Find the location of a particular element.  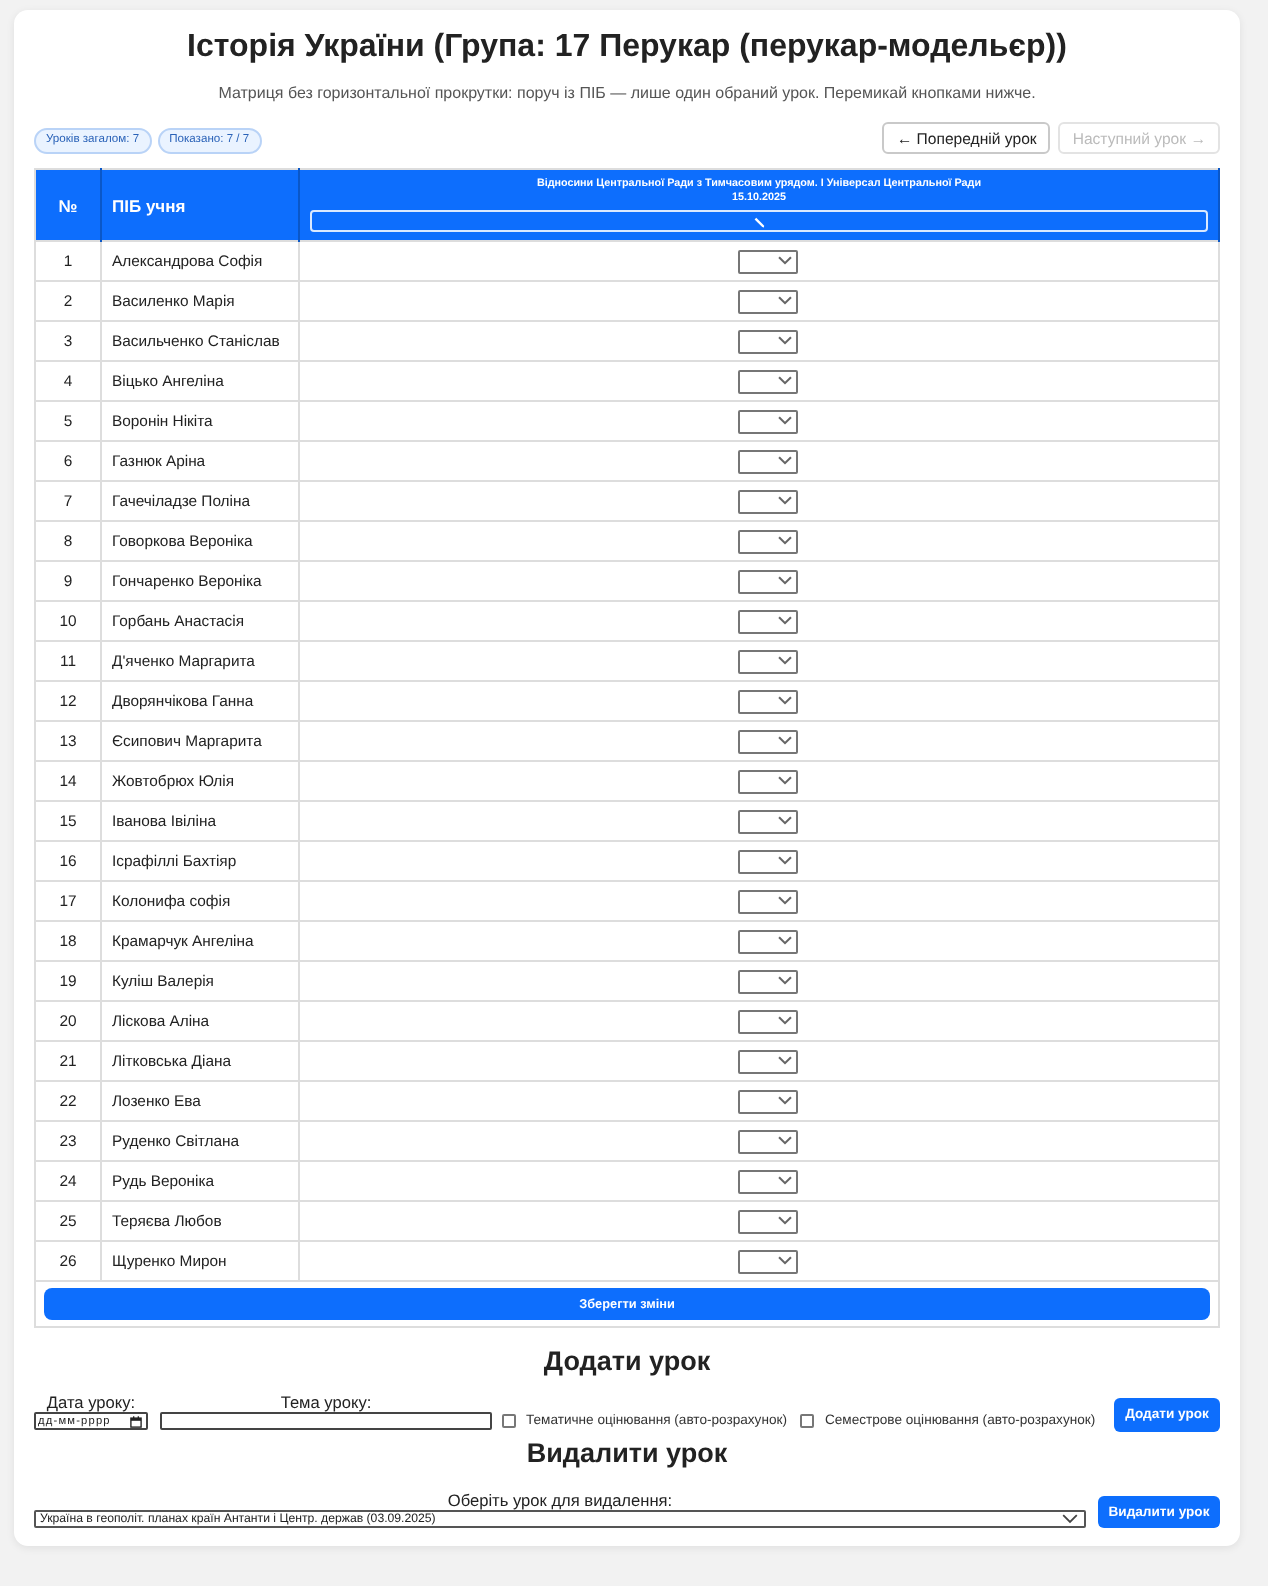

page-subtitle: Матриця без горизонтальної прокрутки: поруч із ПІБ — лише один обраний урок. Перемикай кнопками нижче. is located at coordinates (627, 94).